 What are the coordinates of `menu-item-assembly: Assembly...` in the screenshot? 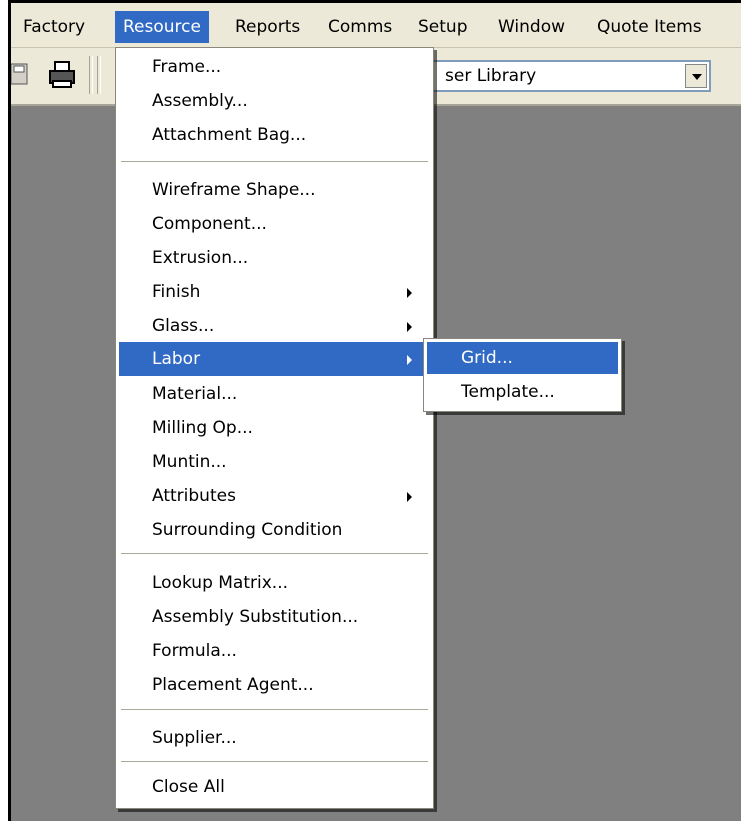 It's located at (274, 101).